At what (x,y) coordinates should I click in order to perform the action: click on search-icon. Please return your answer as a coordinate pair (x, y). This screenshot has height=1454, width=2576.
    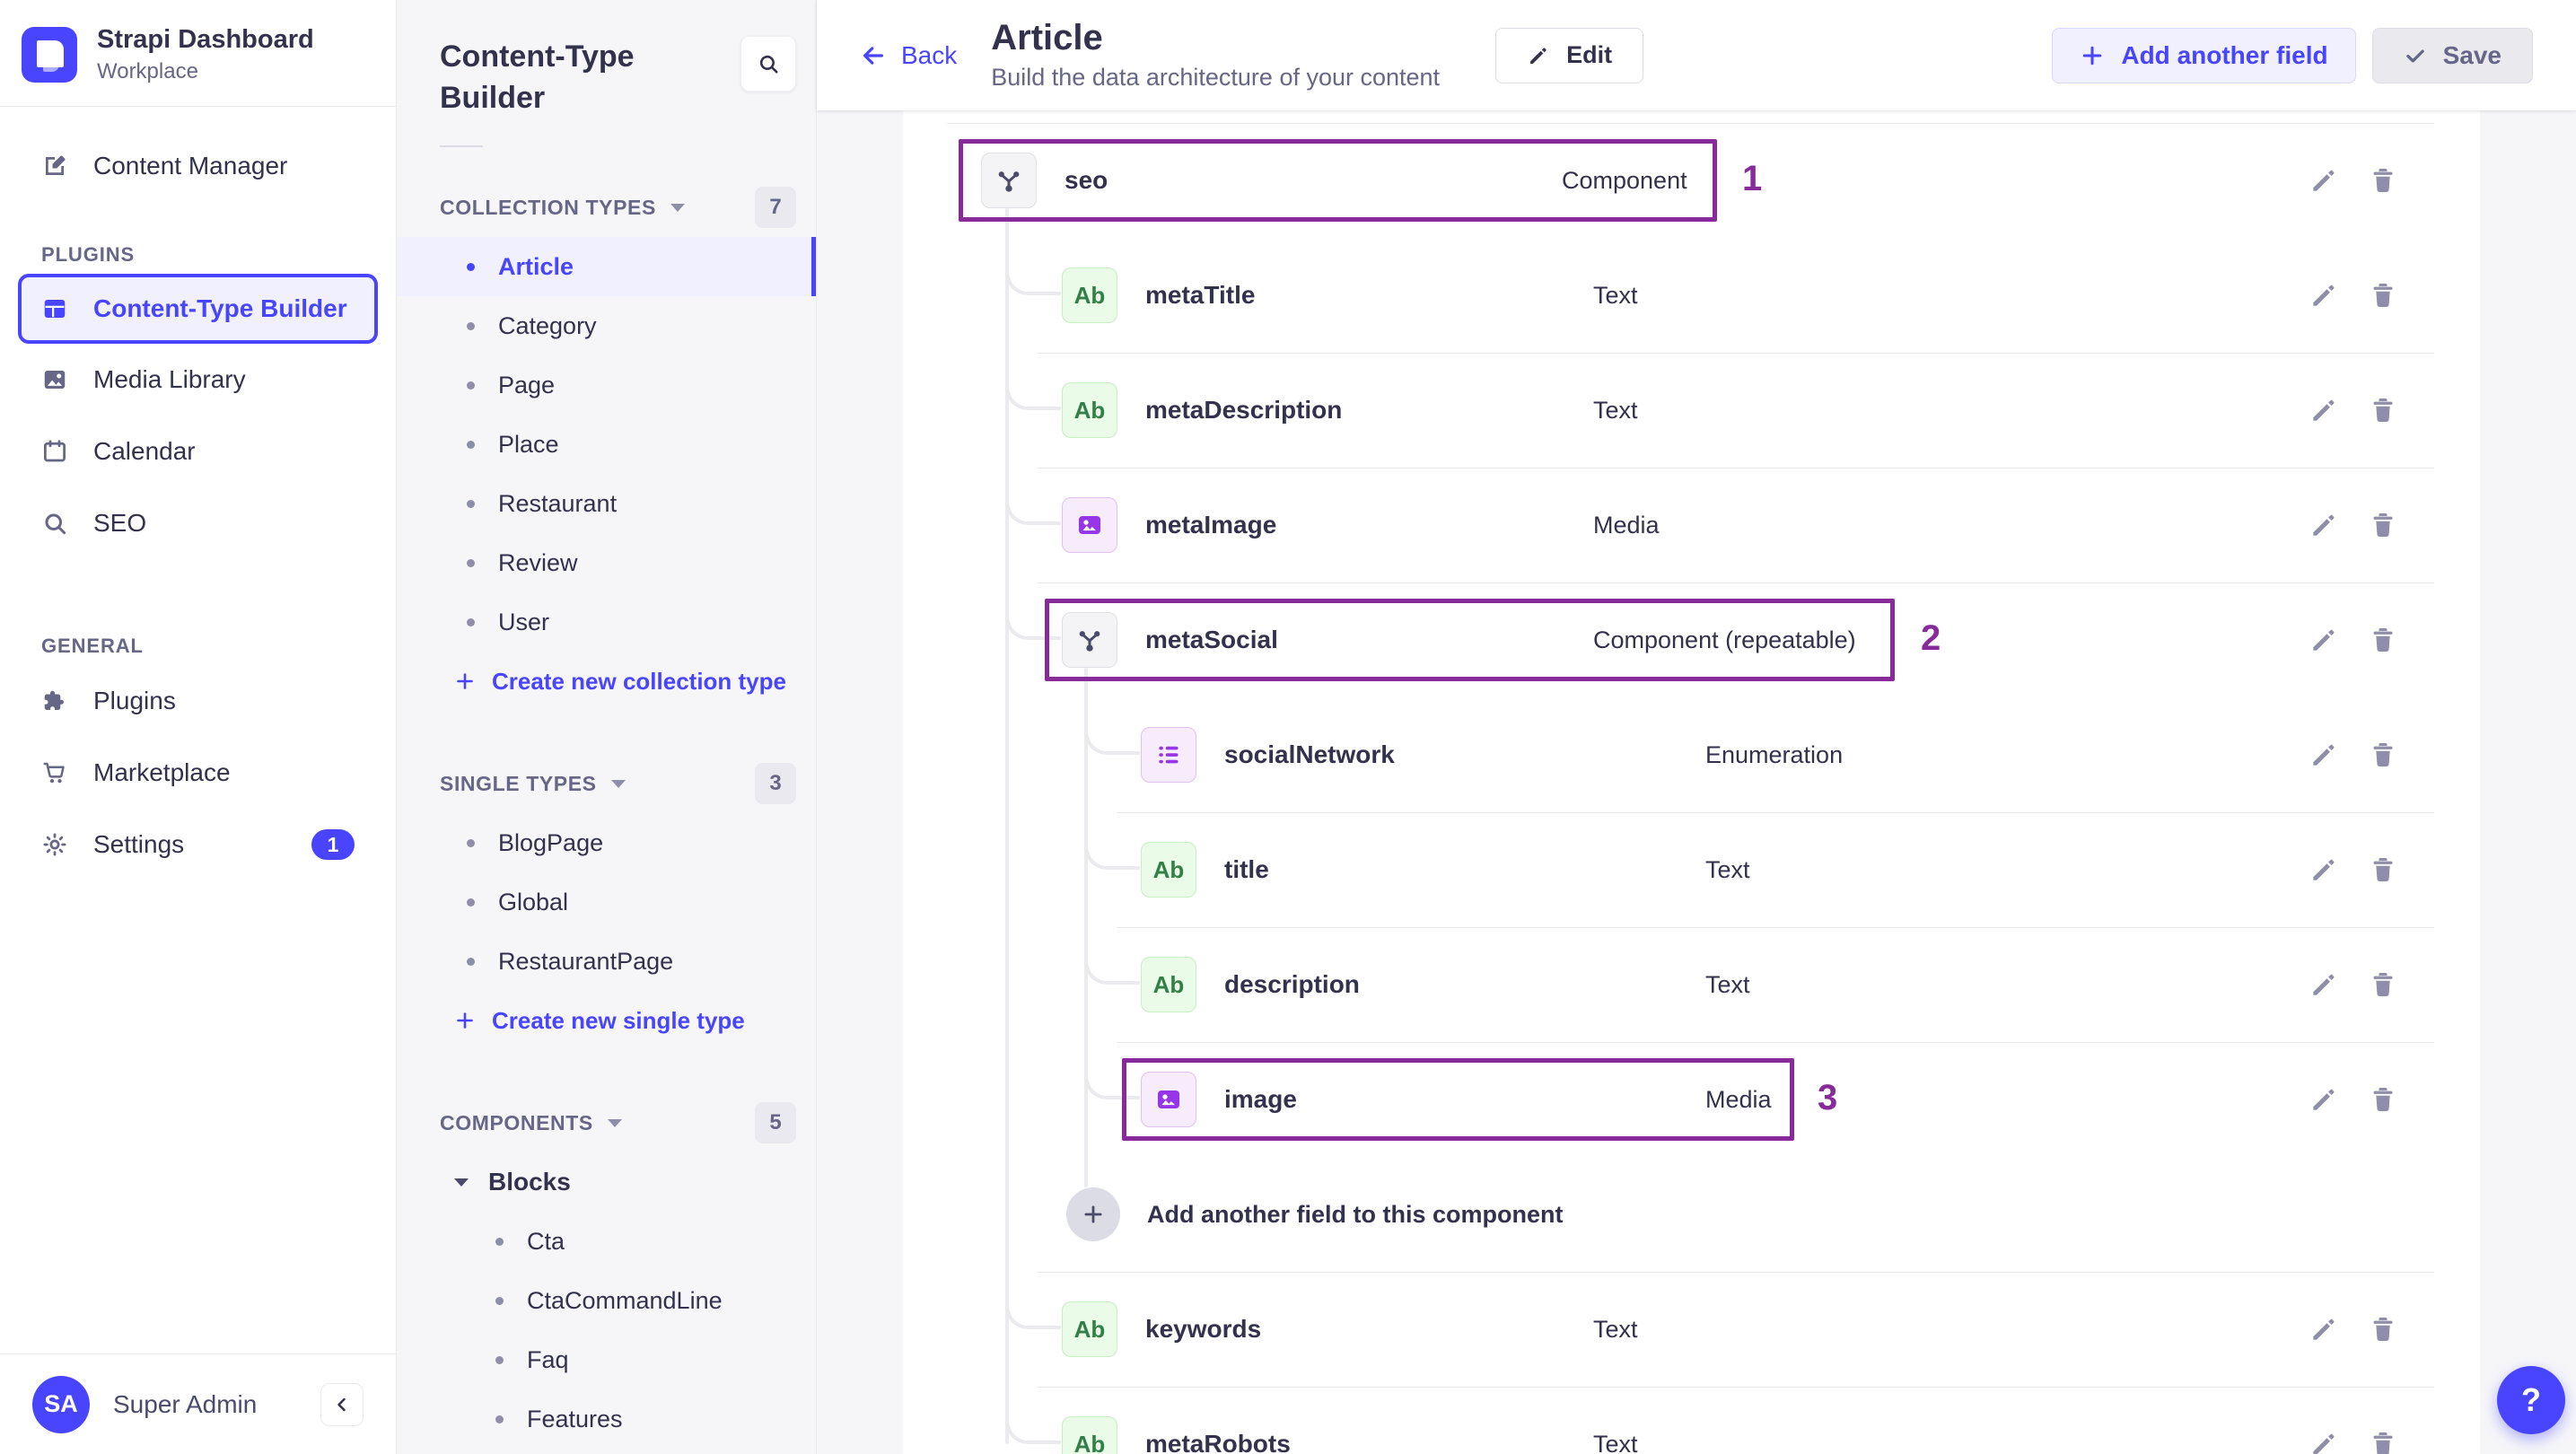
    Looking at the image, I should click on (768, 63).